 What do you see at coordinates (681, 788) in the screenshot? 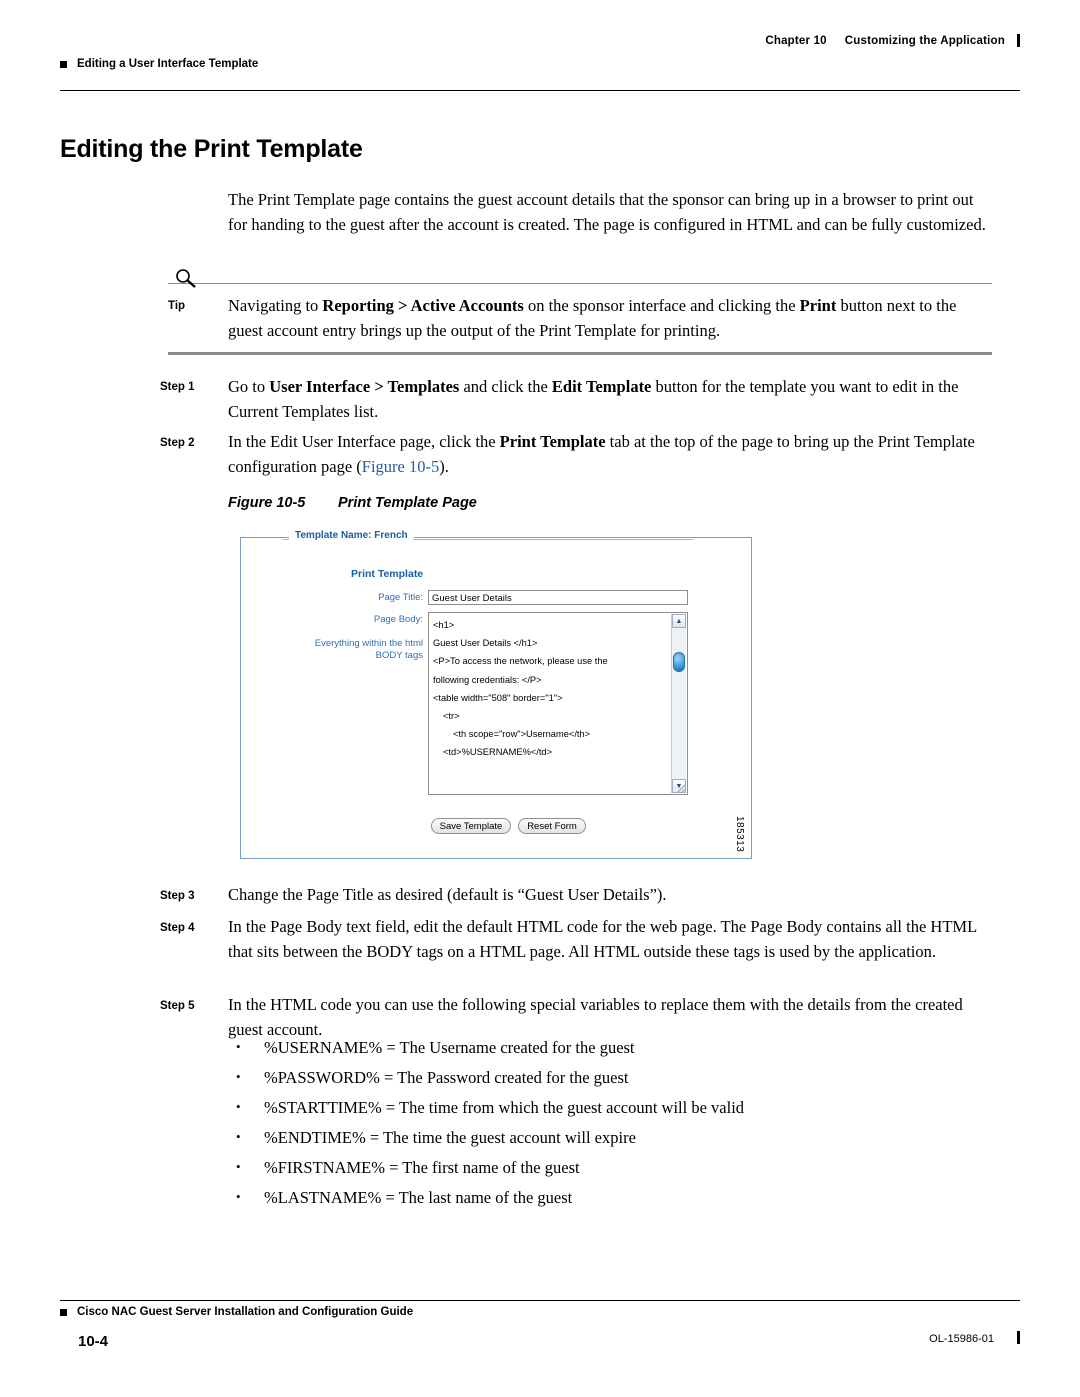
I see `textarea-resize-grip` at bounding box center [681, 788].